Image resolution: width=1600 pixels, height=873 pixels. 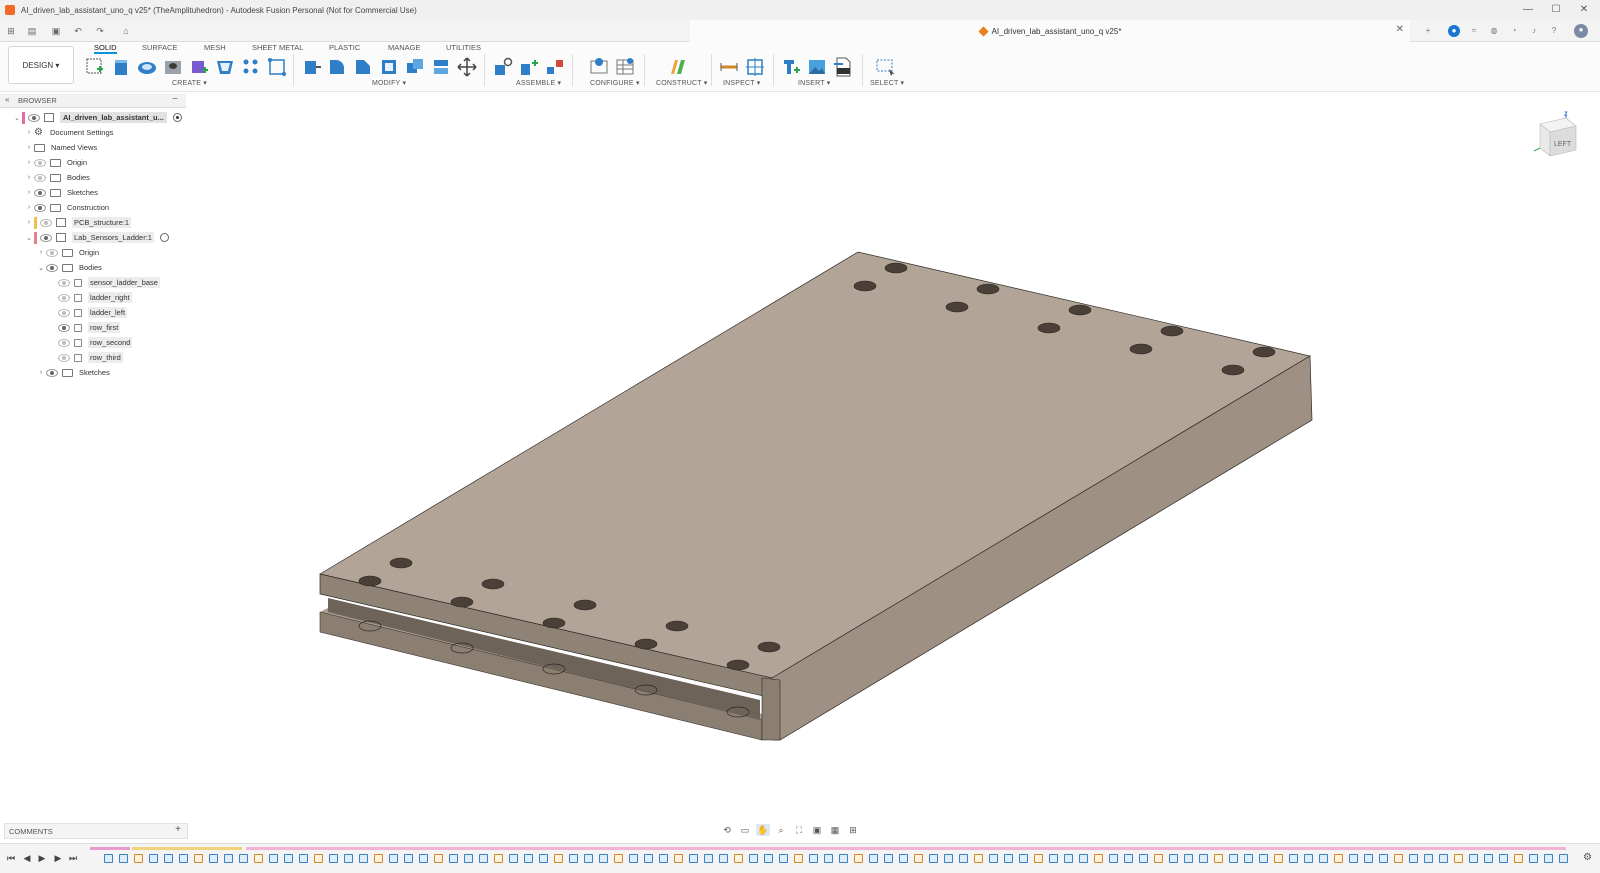 What do you see at coordinates (415, 67) in the screenshot?
I see `combine-icon` at bounding box center [415, 67].